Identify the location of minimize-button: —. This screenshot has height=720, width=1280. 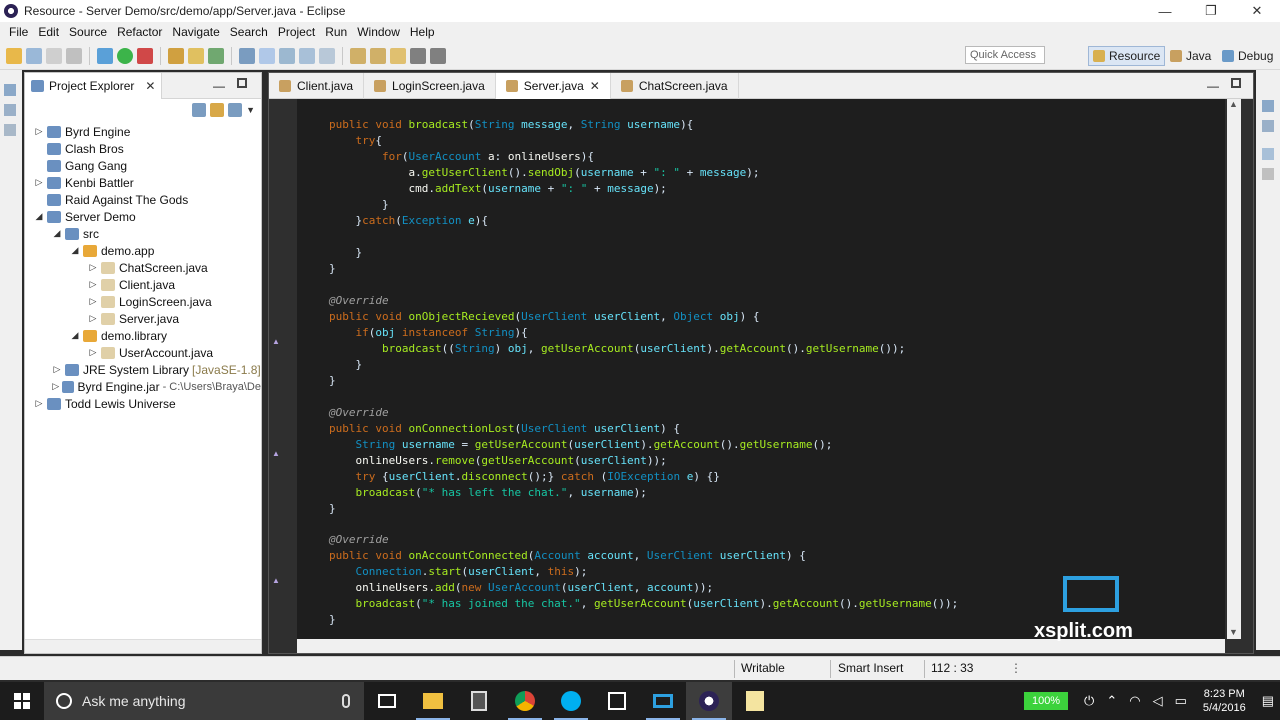
(1165, 11).